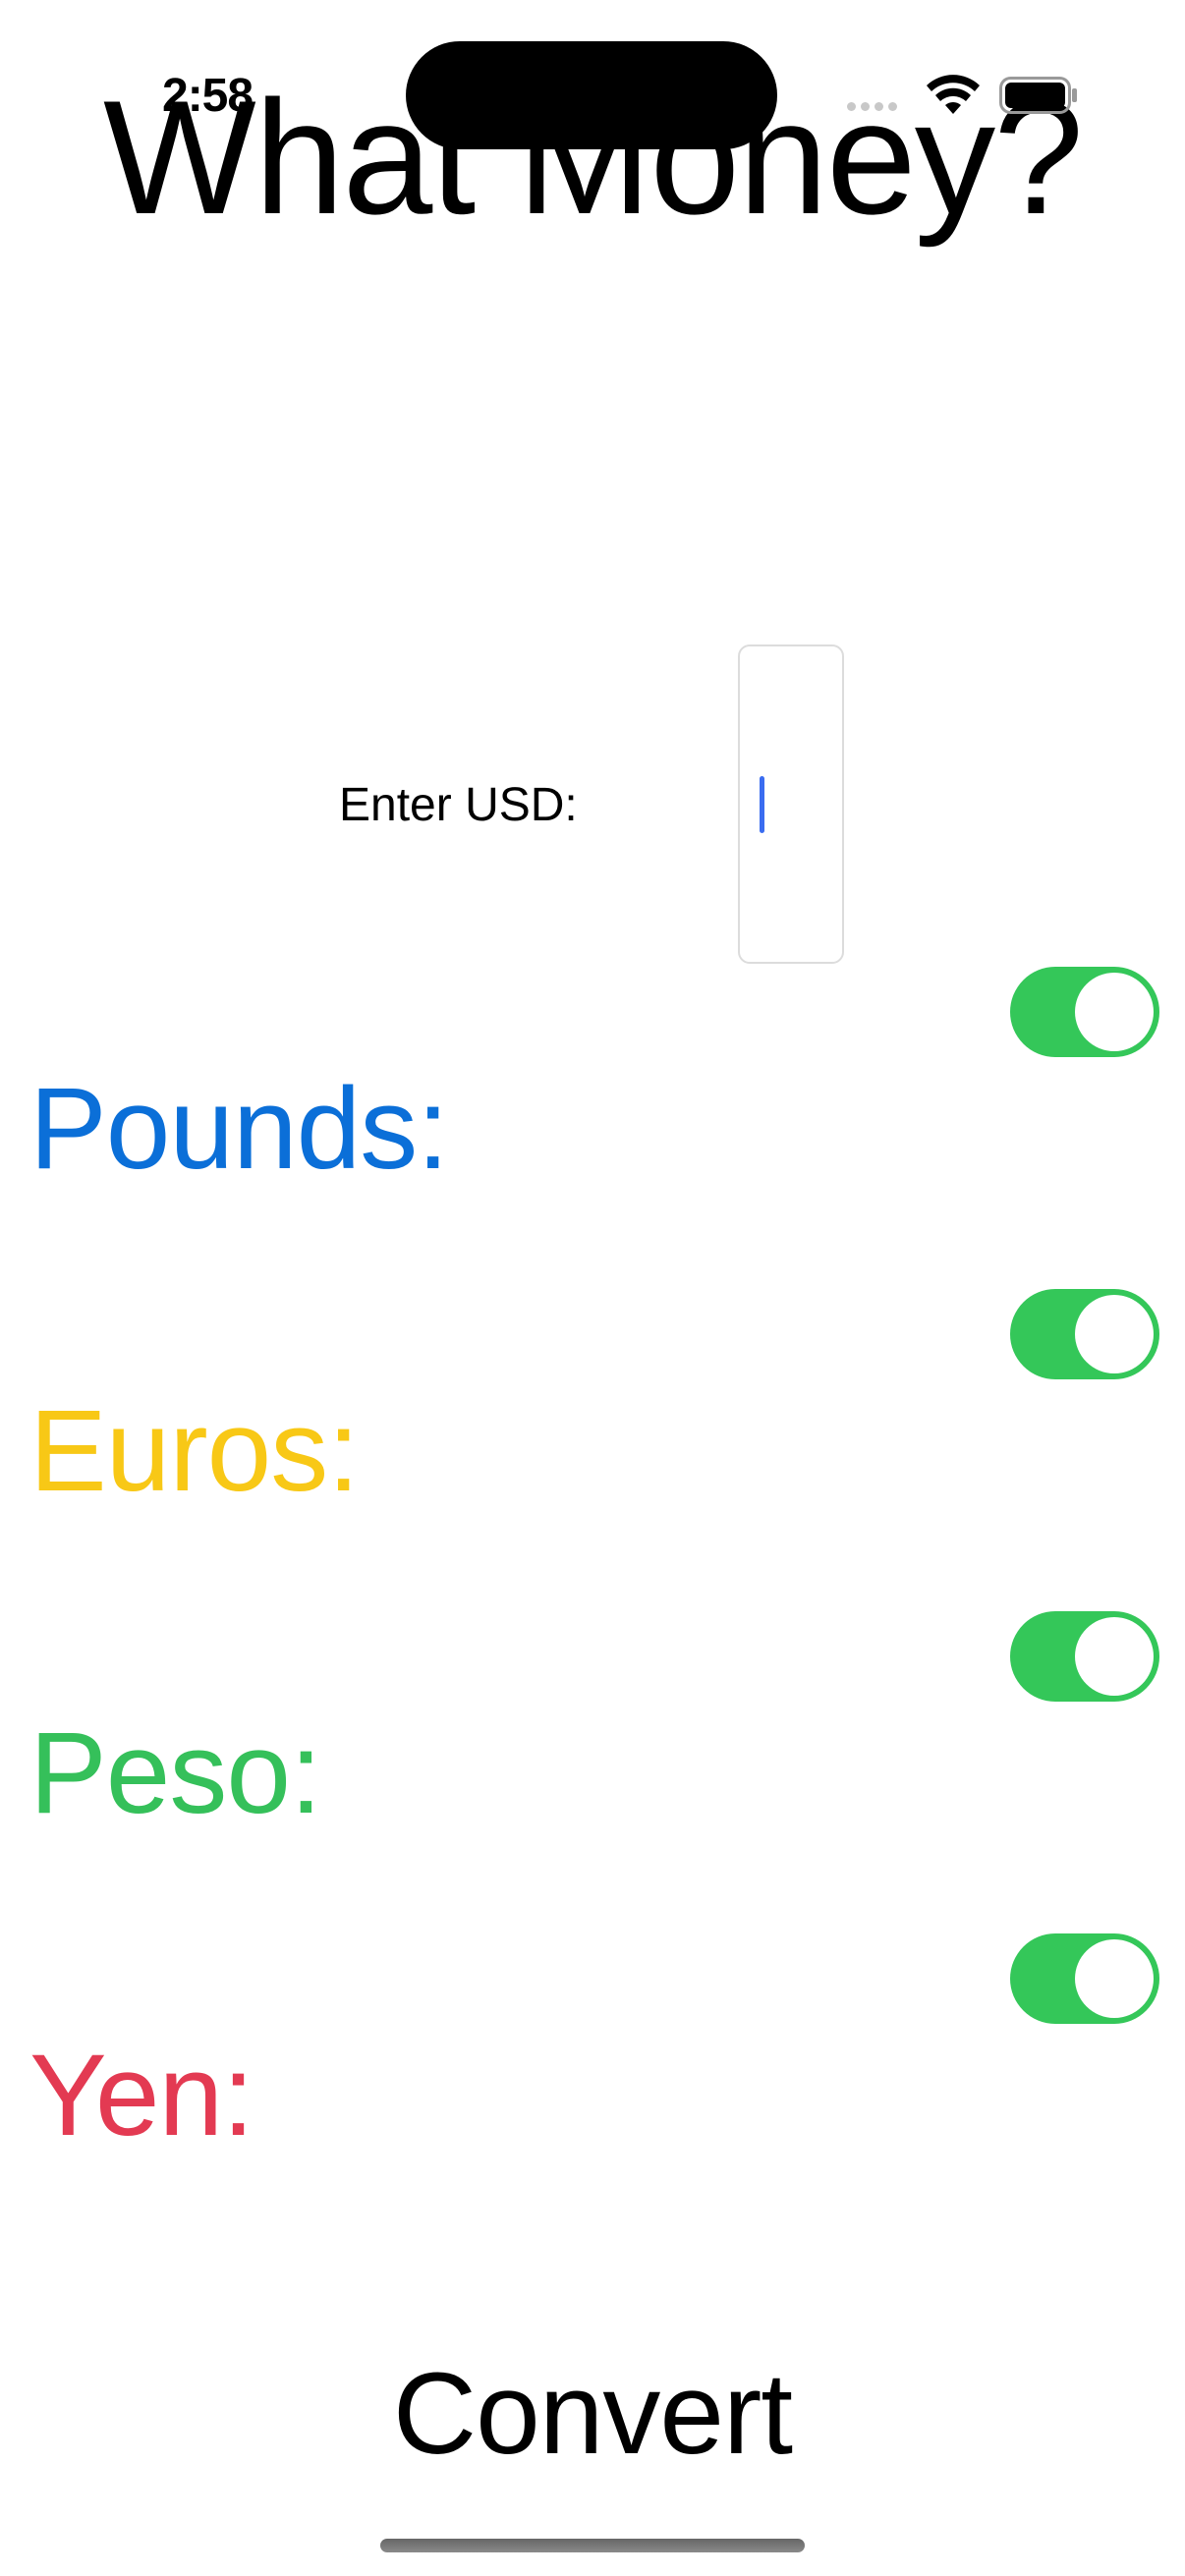  What do you see at coordinates (762, 804) in the screenshot?
I see `text-cursor` at bounding box center [762, 804].